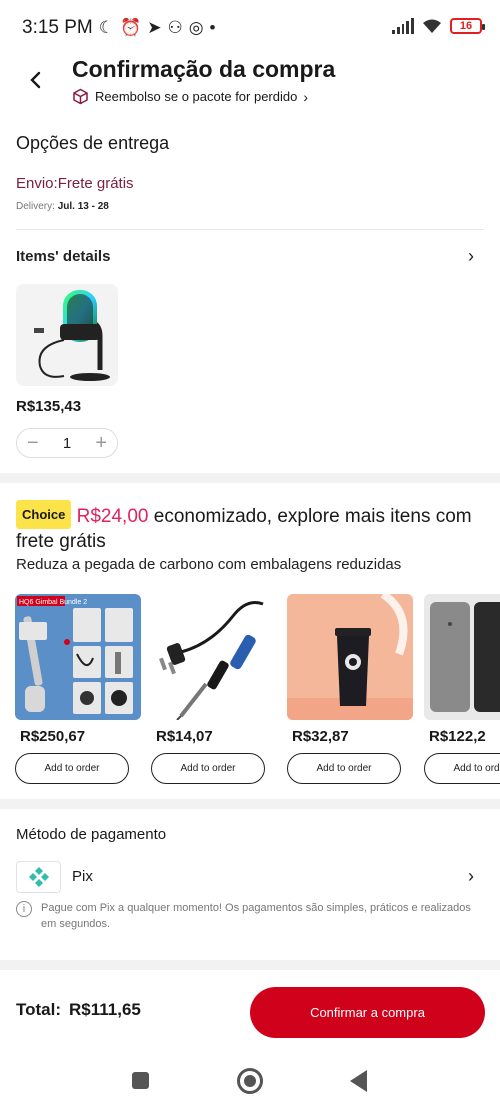 This screenshot has height=1111, width=500. I want to click on product-image-soldering-iron, so click(214, 657).